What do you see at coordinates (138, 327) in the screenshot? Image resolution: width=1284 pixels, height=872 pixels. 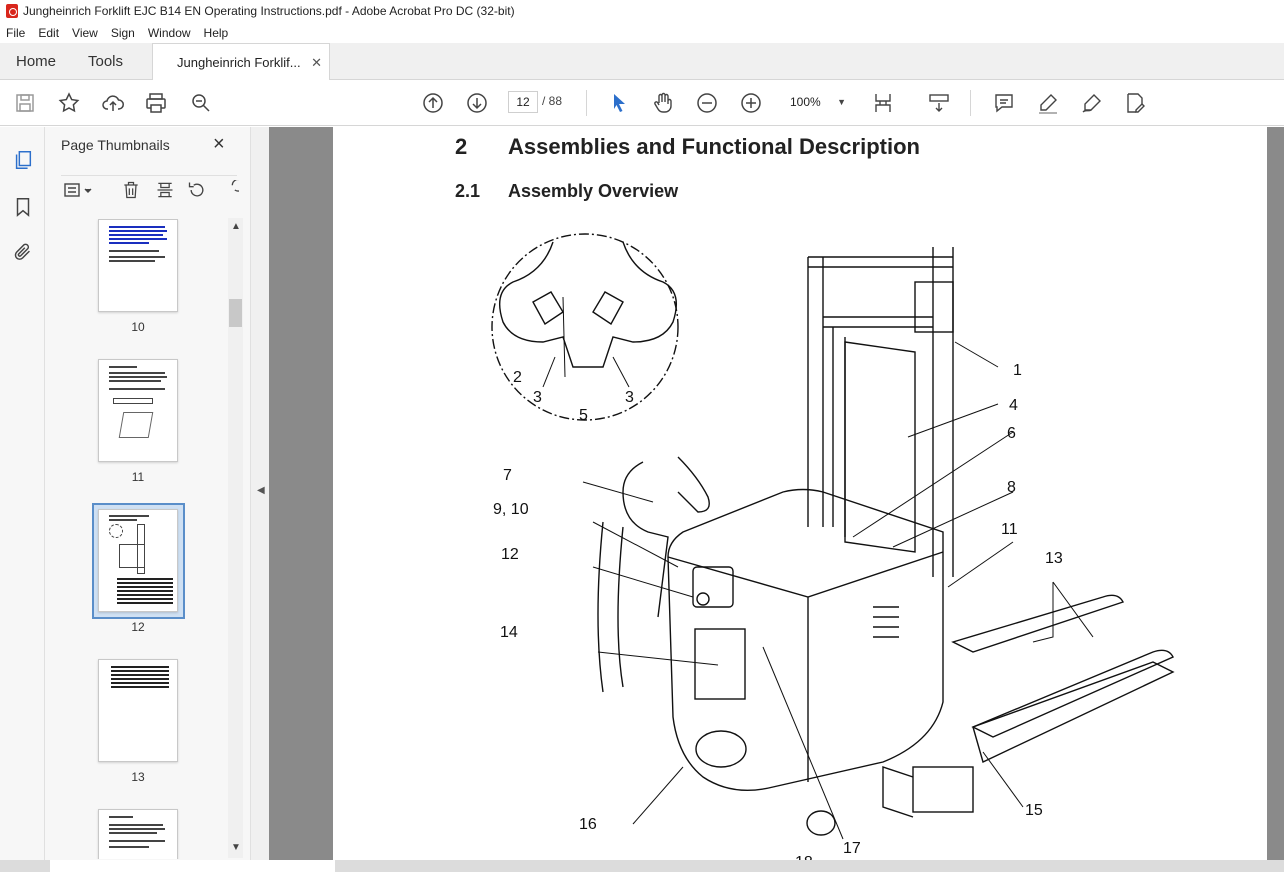 I see `thumbnail-label: 10` at bounding box center [138, 327].